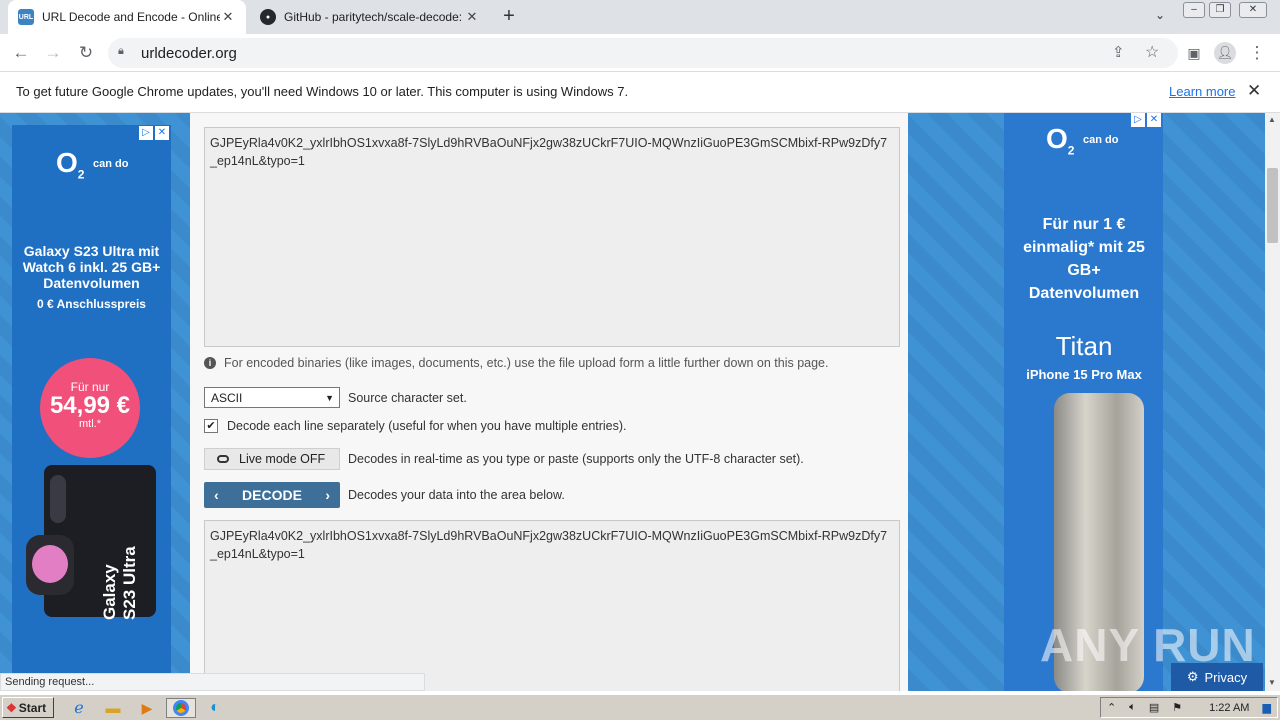  Describe the element at coordinates (282, 459) in the screenshot. I see `live-mode-label: Live mode OFF` at that location.